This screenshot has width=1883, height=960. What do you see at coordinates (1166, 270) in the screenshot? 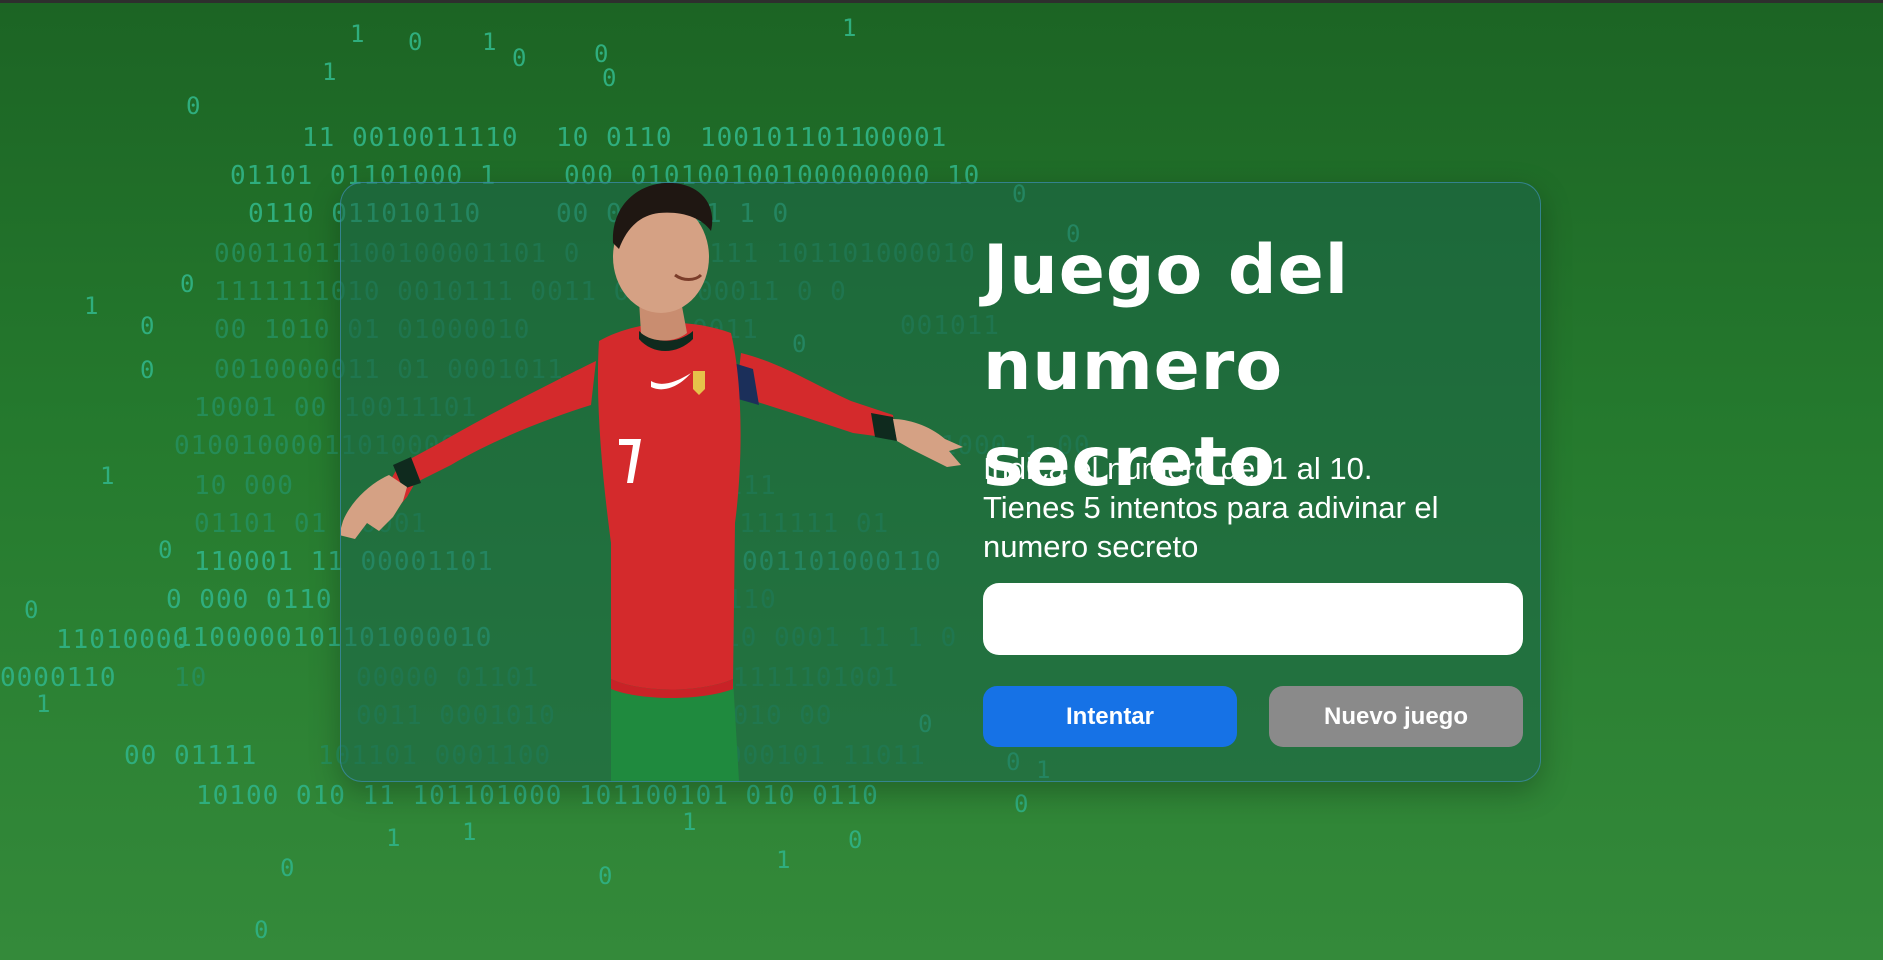
I see `title-line-1: Juego del` at bounding box center [1166, 270].